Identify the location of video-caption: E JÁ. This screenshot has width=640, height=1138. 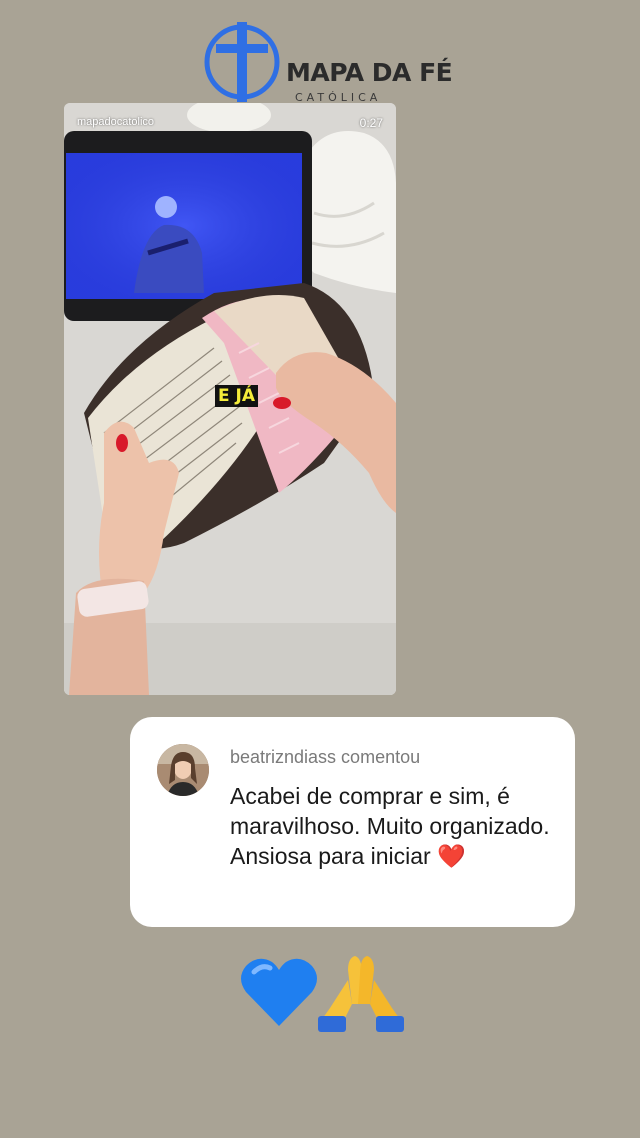
(237, 396).